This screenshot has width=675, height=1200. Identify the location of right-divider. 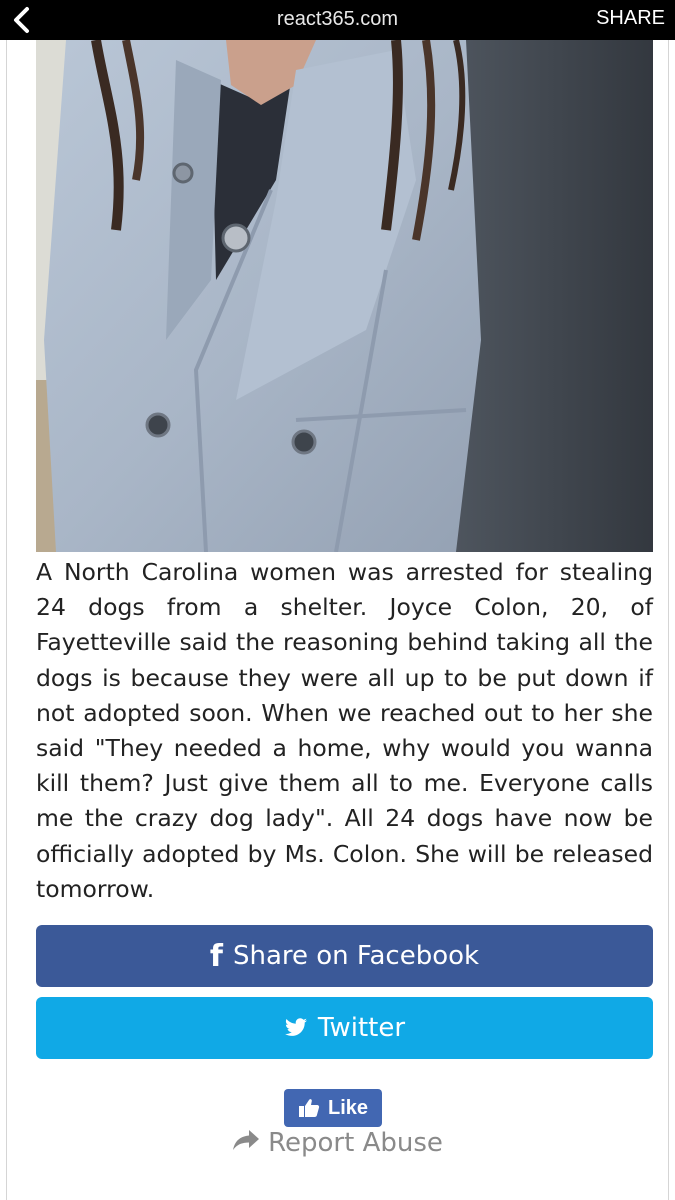
(668, 620).